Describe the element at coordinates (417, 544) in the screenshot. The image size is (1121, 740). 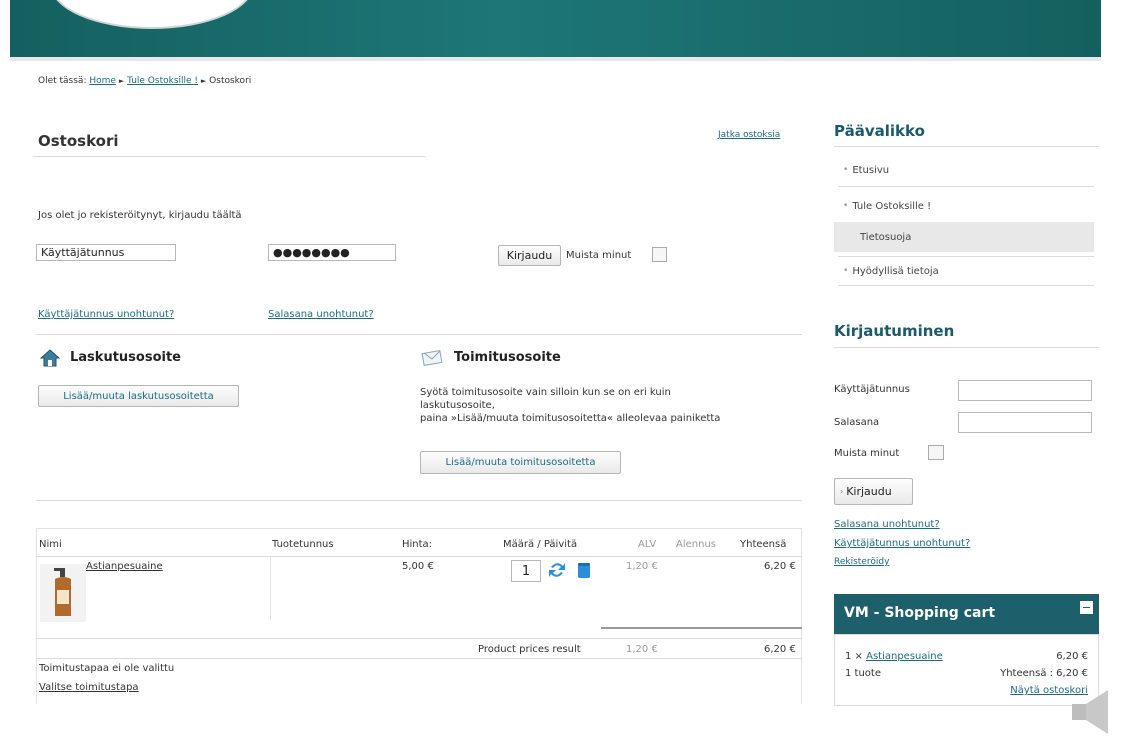
I see `column-header-price: Hinta:` at that location.